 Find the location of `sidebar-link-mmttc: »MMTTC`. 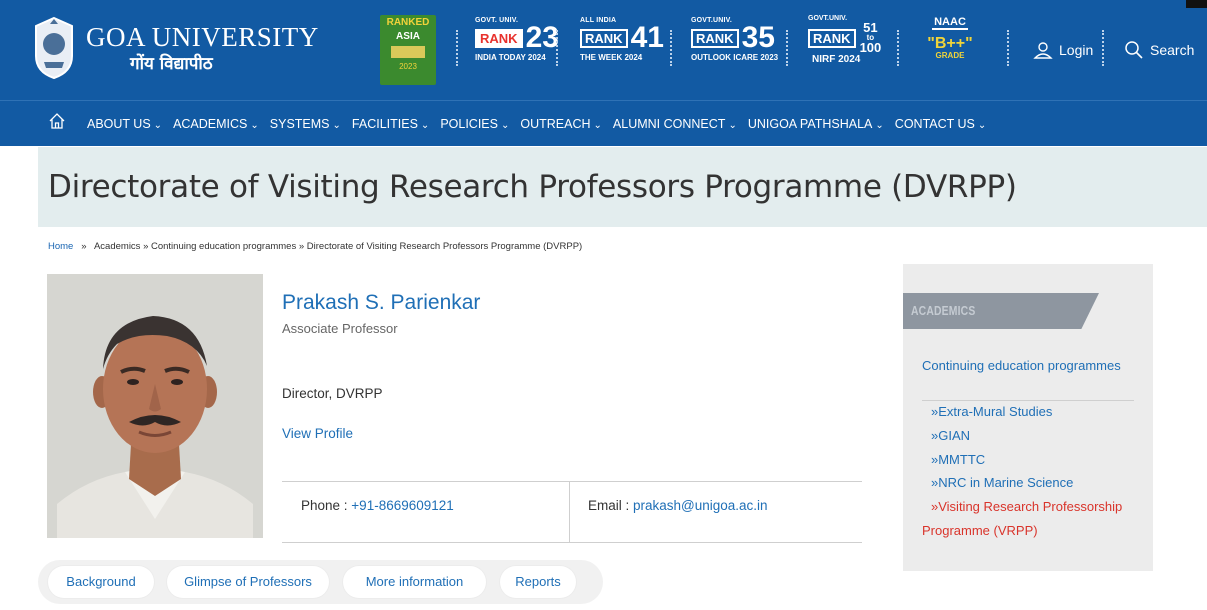

sidebar-link-mmttc: »MMTTC is located at coordinates (958, 459).